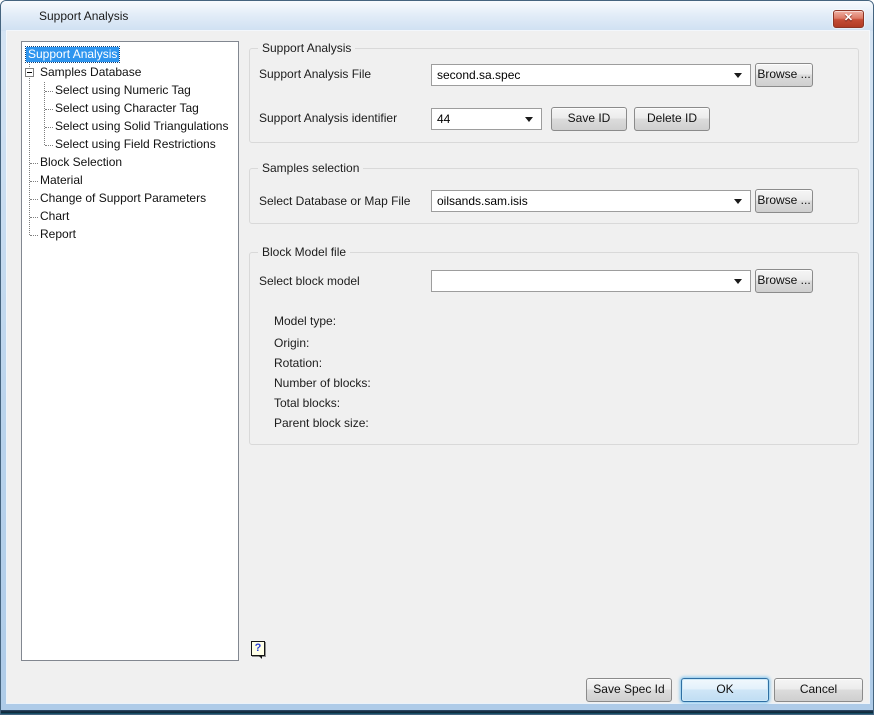 Image resolution: width=874 pixels, height=715 pixels. Describe the element at coordinates (130, 217) in the screenshot. I see `tree-item: Chart` at that location.